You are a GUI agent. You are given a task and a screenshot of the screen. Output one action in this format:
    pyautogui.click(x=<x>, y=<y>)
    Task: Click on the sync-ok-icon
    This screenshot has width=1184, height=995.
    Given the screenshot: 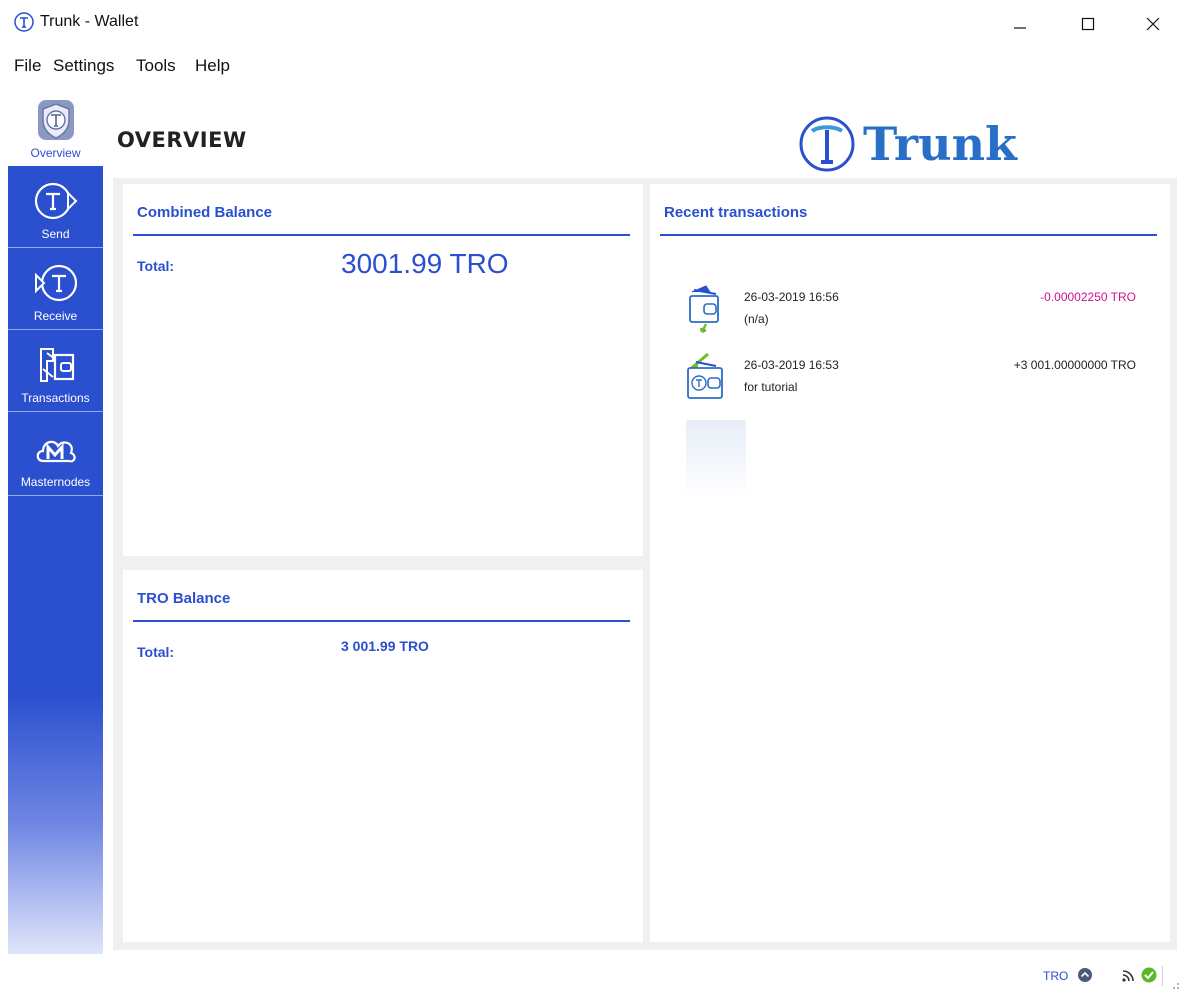 What is the action you would take?
    pyautogui.click(x=1149, y=975)
    